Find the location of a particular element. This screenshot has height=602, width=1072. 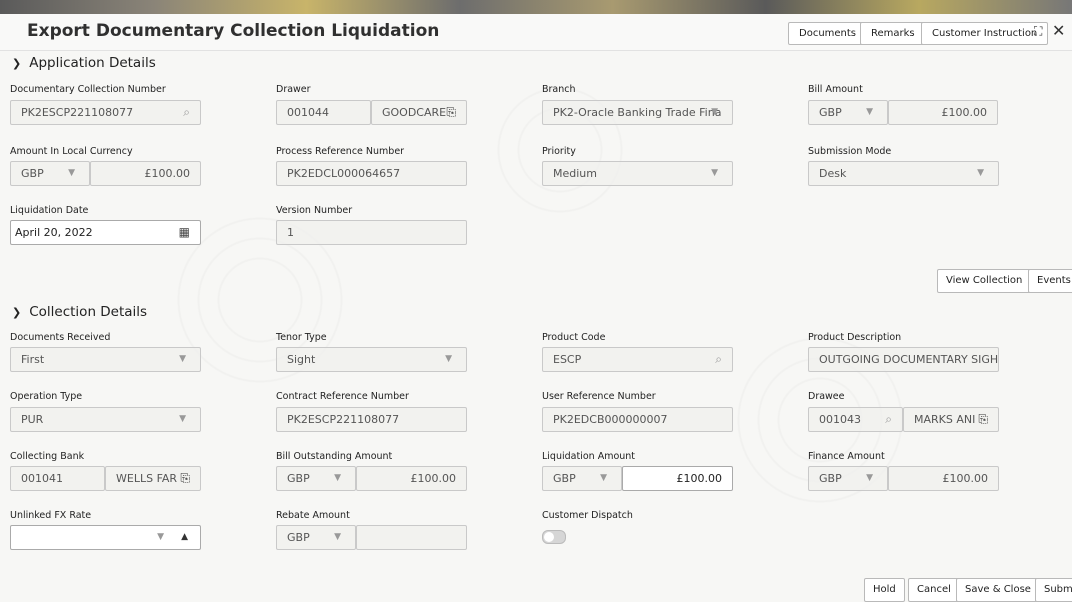

bill-amount-currency-select: GBP ▼ is located at coordinates (848, 112).